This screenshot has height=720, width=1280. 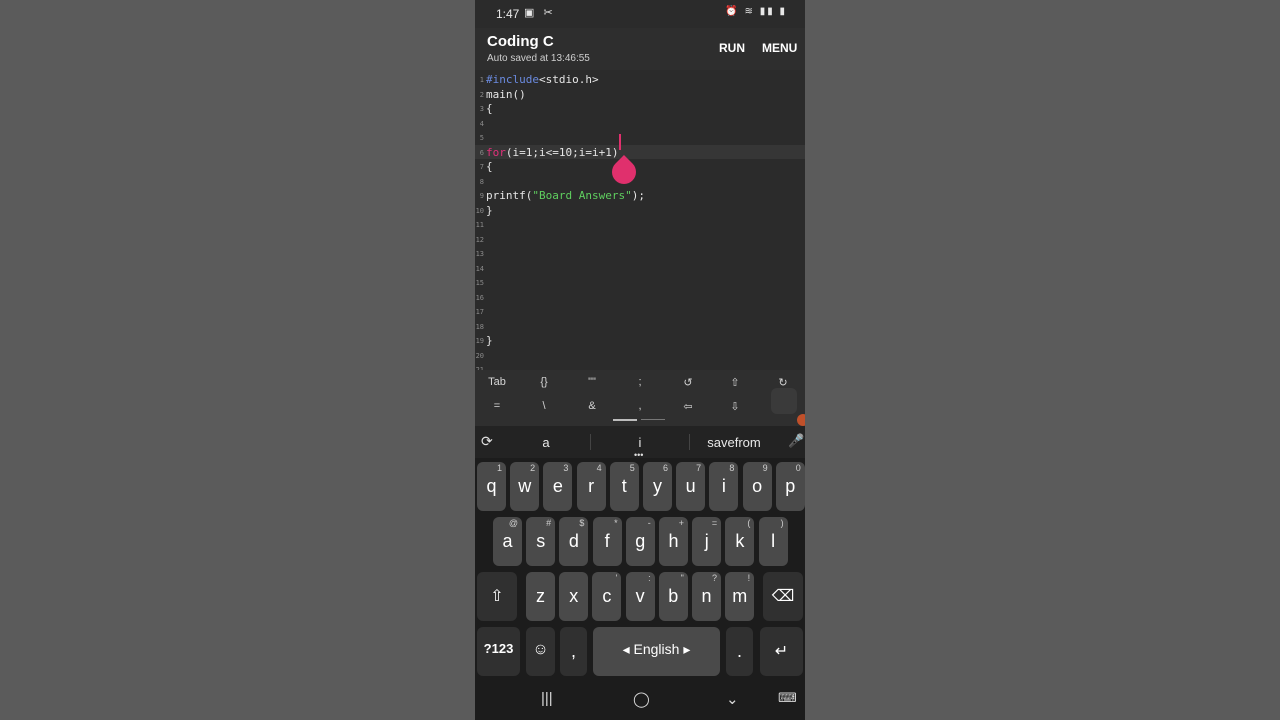 I want to click on extra-key: ;, so click(x=640, y=382).